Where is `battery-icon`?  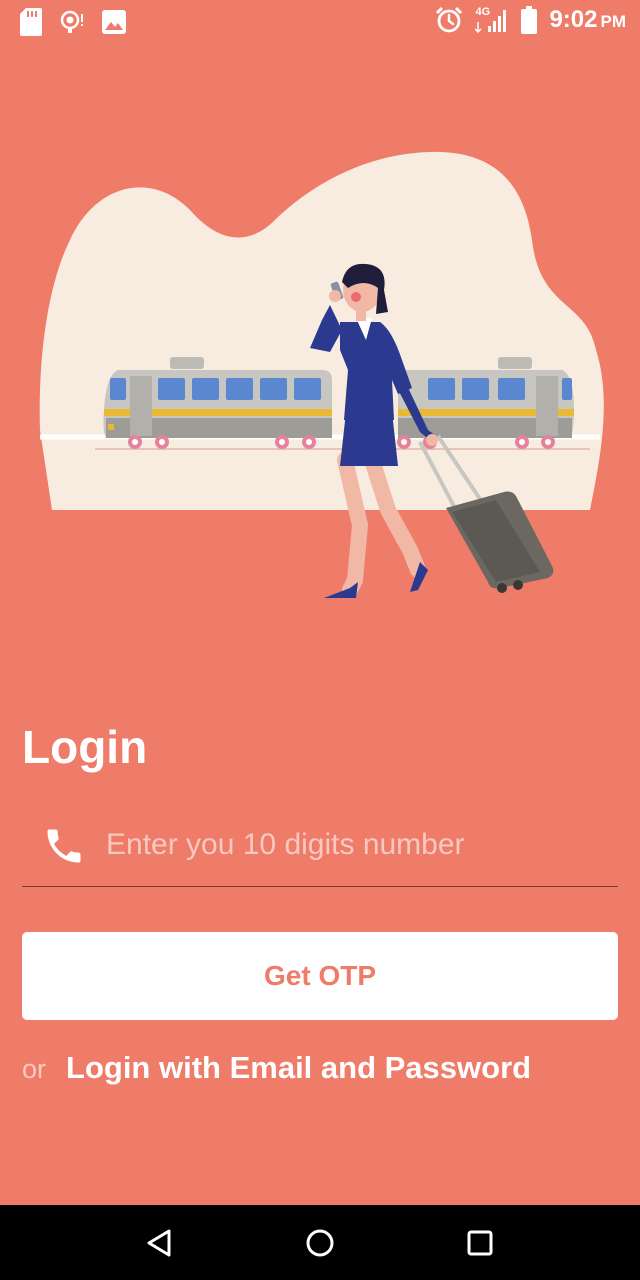
battery-icon is located at coordinates (529, 20).